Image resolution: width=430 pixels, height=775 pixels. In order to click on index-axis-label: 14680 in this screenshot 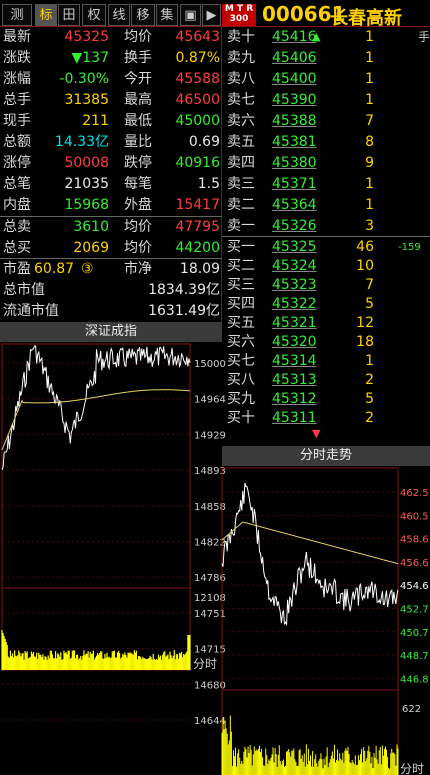, I will do `click(210, 685)`.